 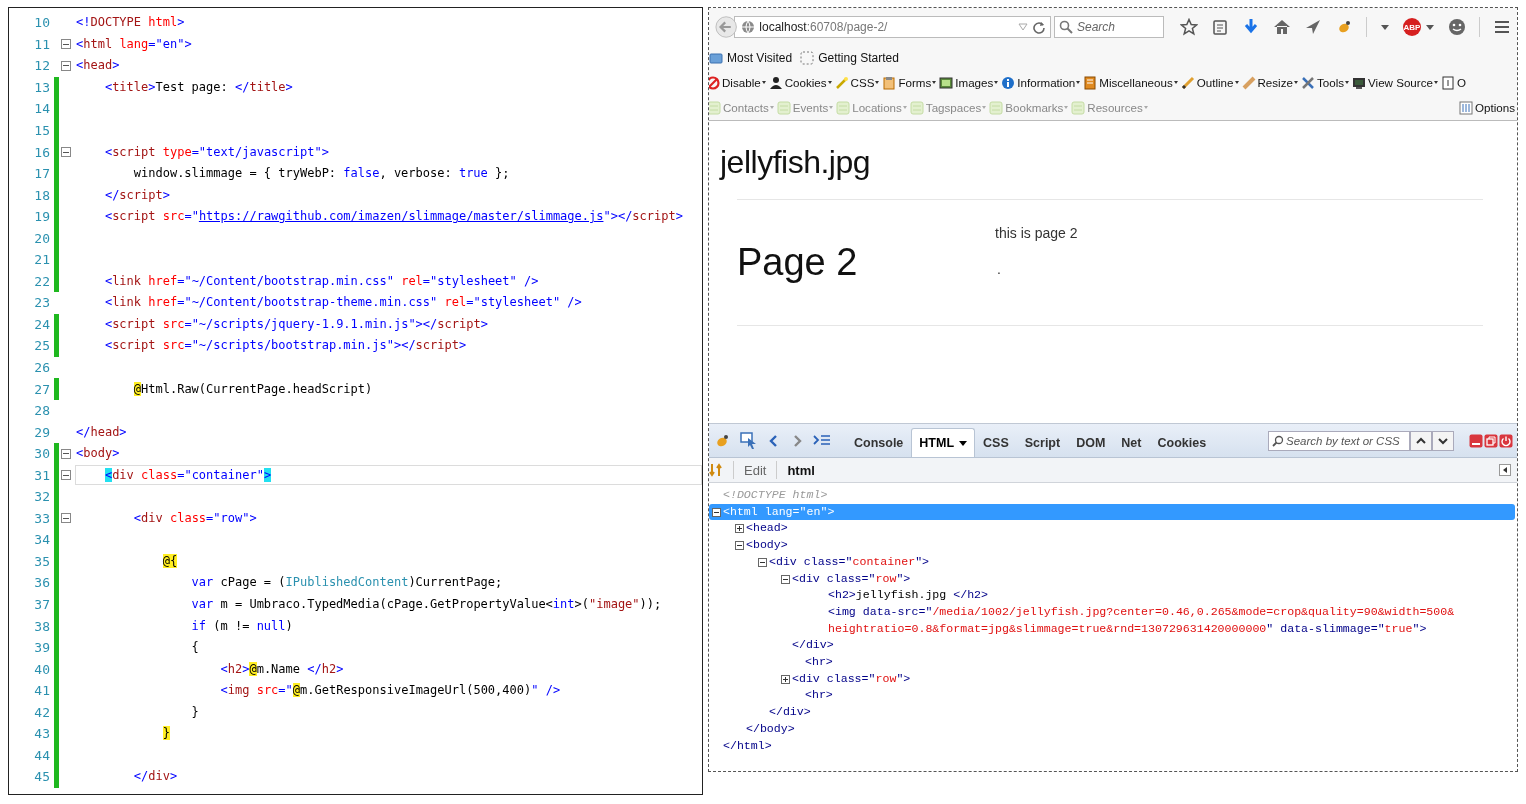 I want to click on line-number: 35, so click(x=41, y=561).